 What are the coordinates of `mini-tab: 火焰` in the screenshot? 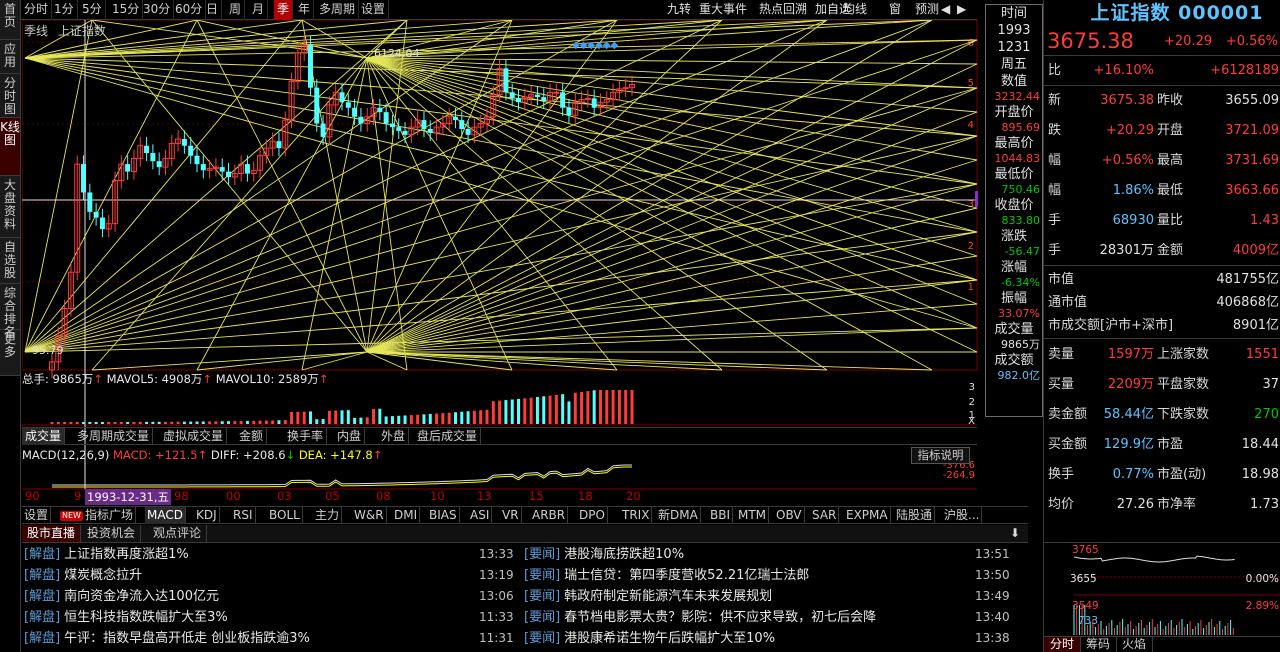 It's located at (1135, 644).